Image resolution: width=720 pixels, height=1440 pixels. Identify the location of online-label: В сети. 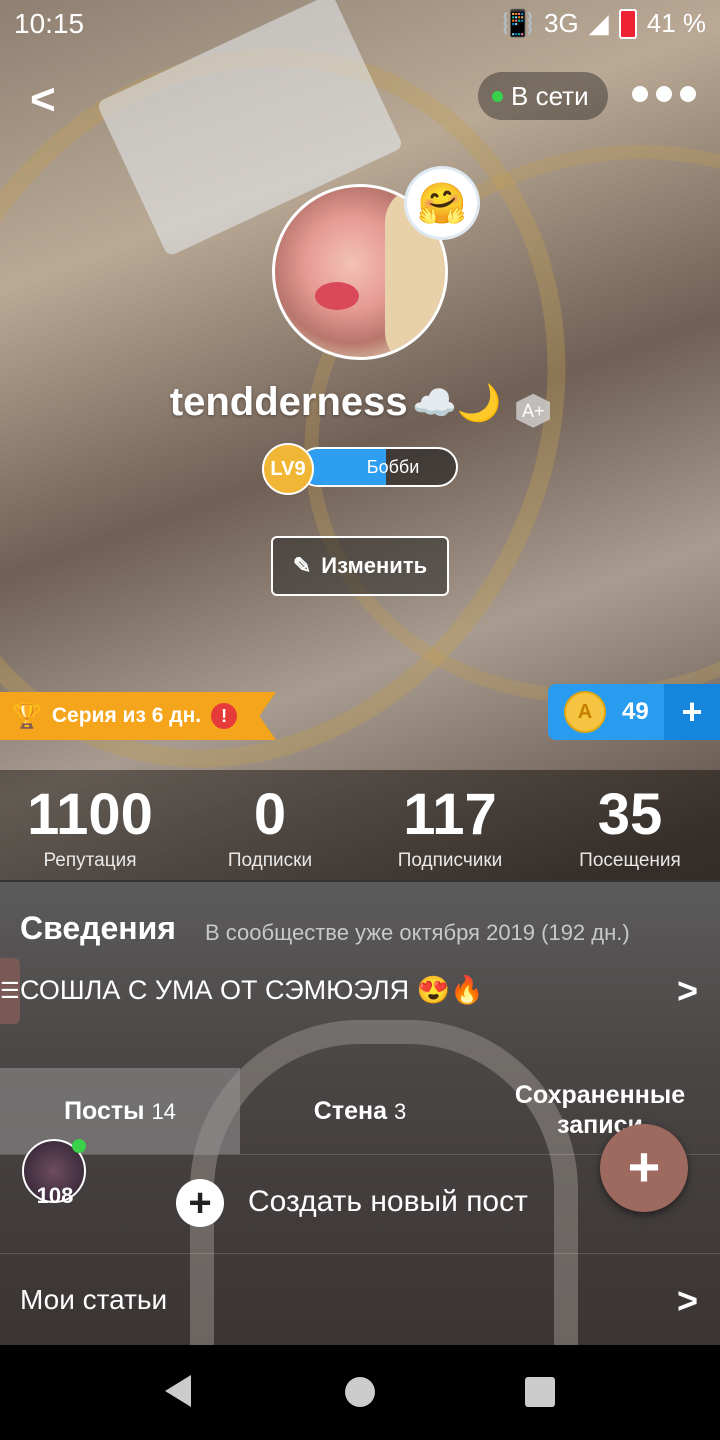
(550, 95).